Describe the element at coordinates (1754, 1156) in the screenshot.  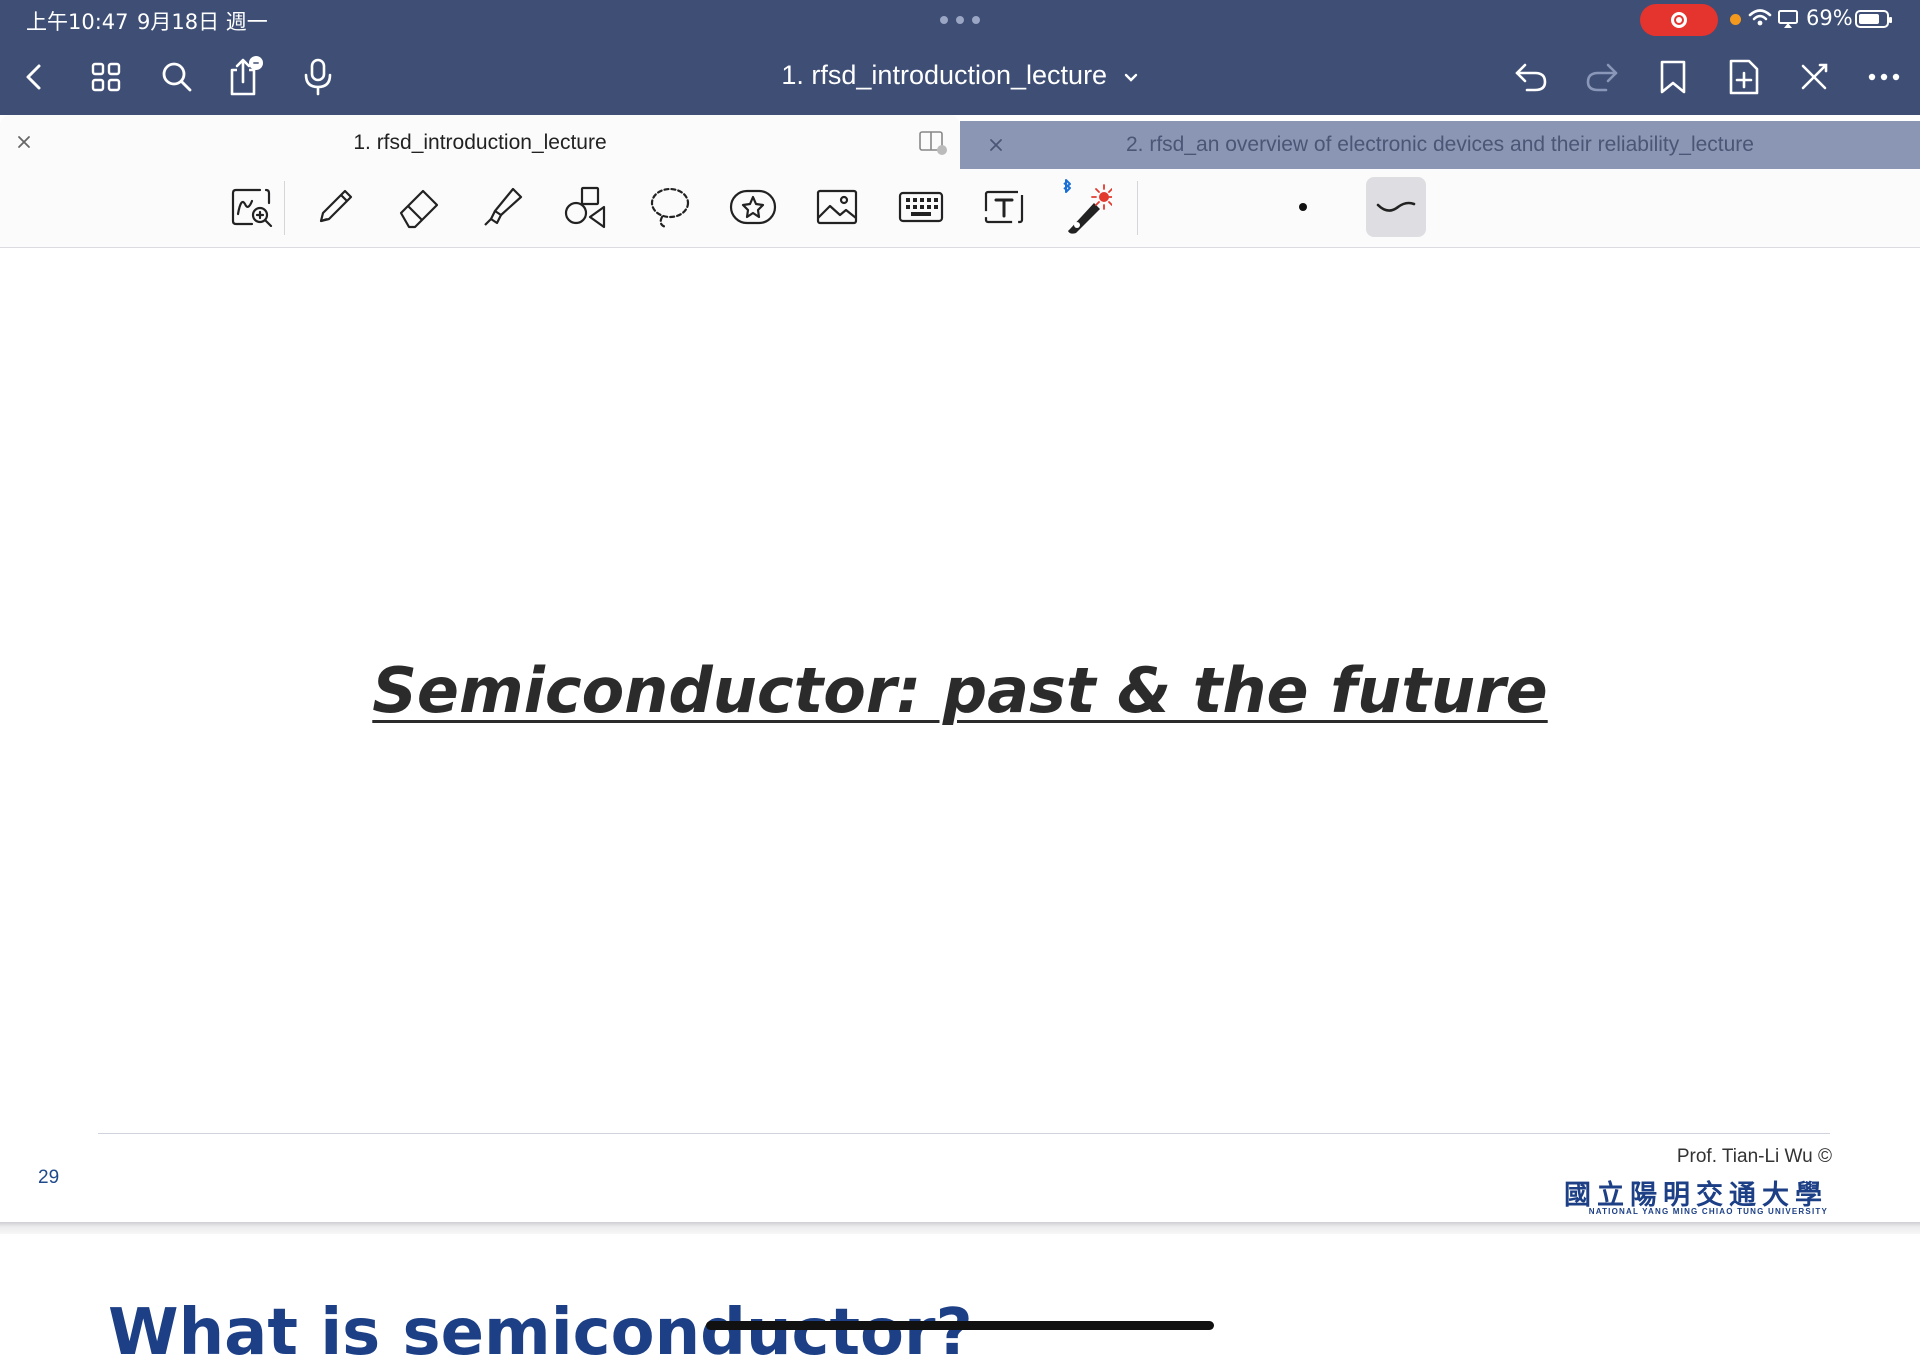
I see `author-credit: Prof. Tian-Li Wu ©` at that location.